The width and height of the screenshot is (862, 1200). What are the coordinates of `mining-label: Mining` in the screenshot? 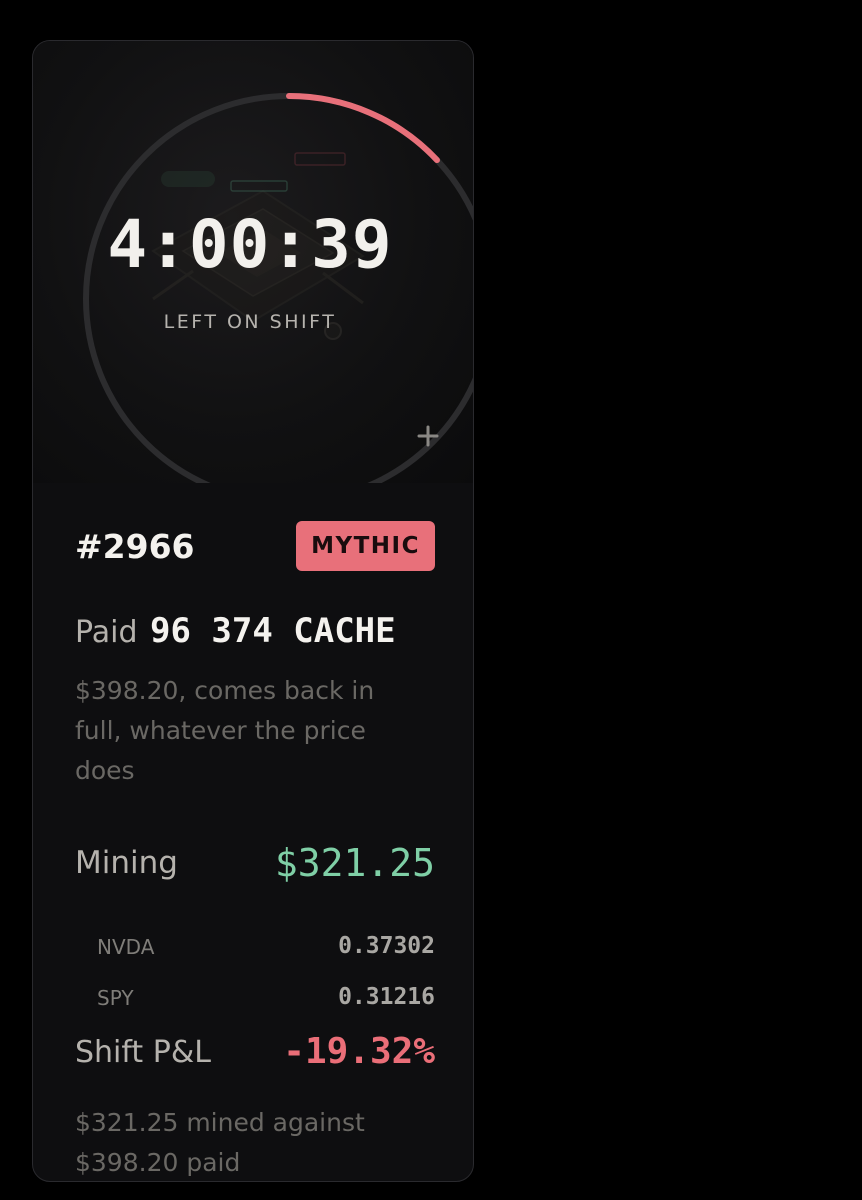 It's located at (126, 863).